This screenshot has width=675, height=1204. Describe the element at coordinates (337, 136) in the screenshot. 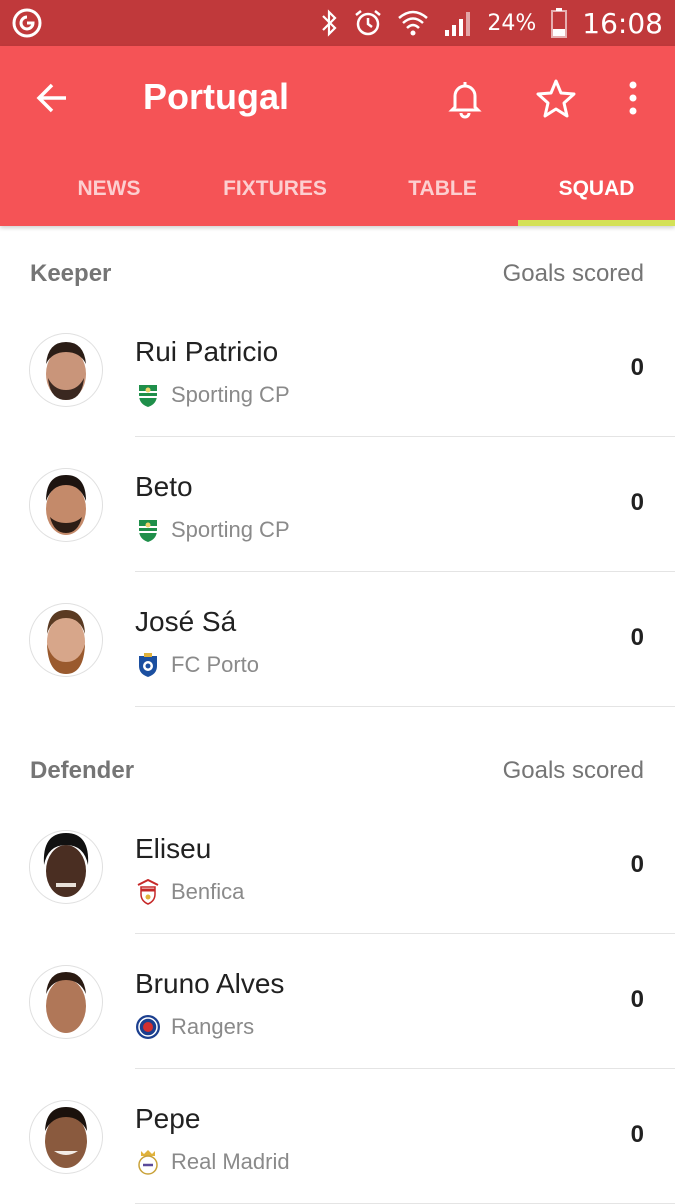

I see `app-bar: Portugal NEWS FIXTURES TABLE SQUAD` at that location.